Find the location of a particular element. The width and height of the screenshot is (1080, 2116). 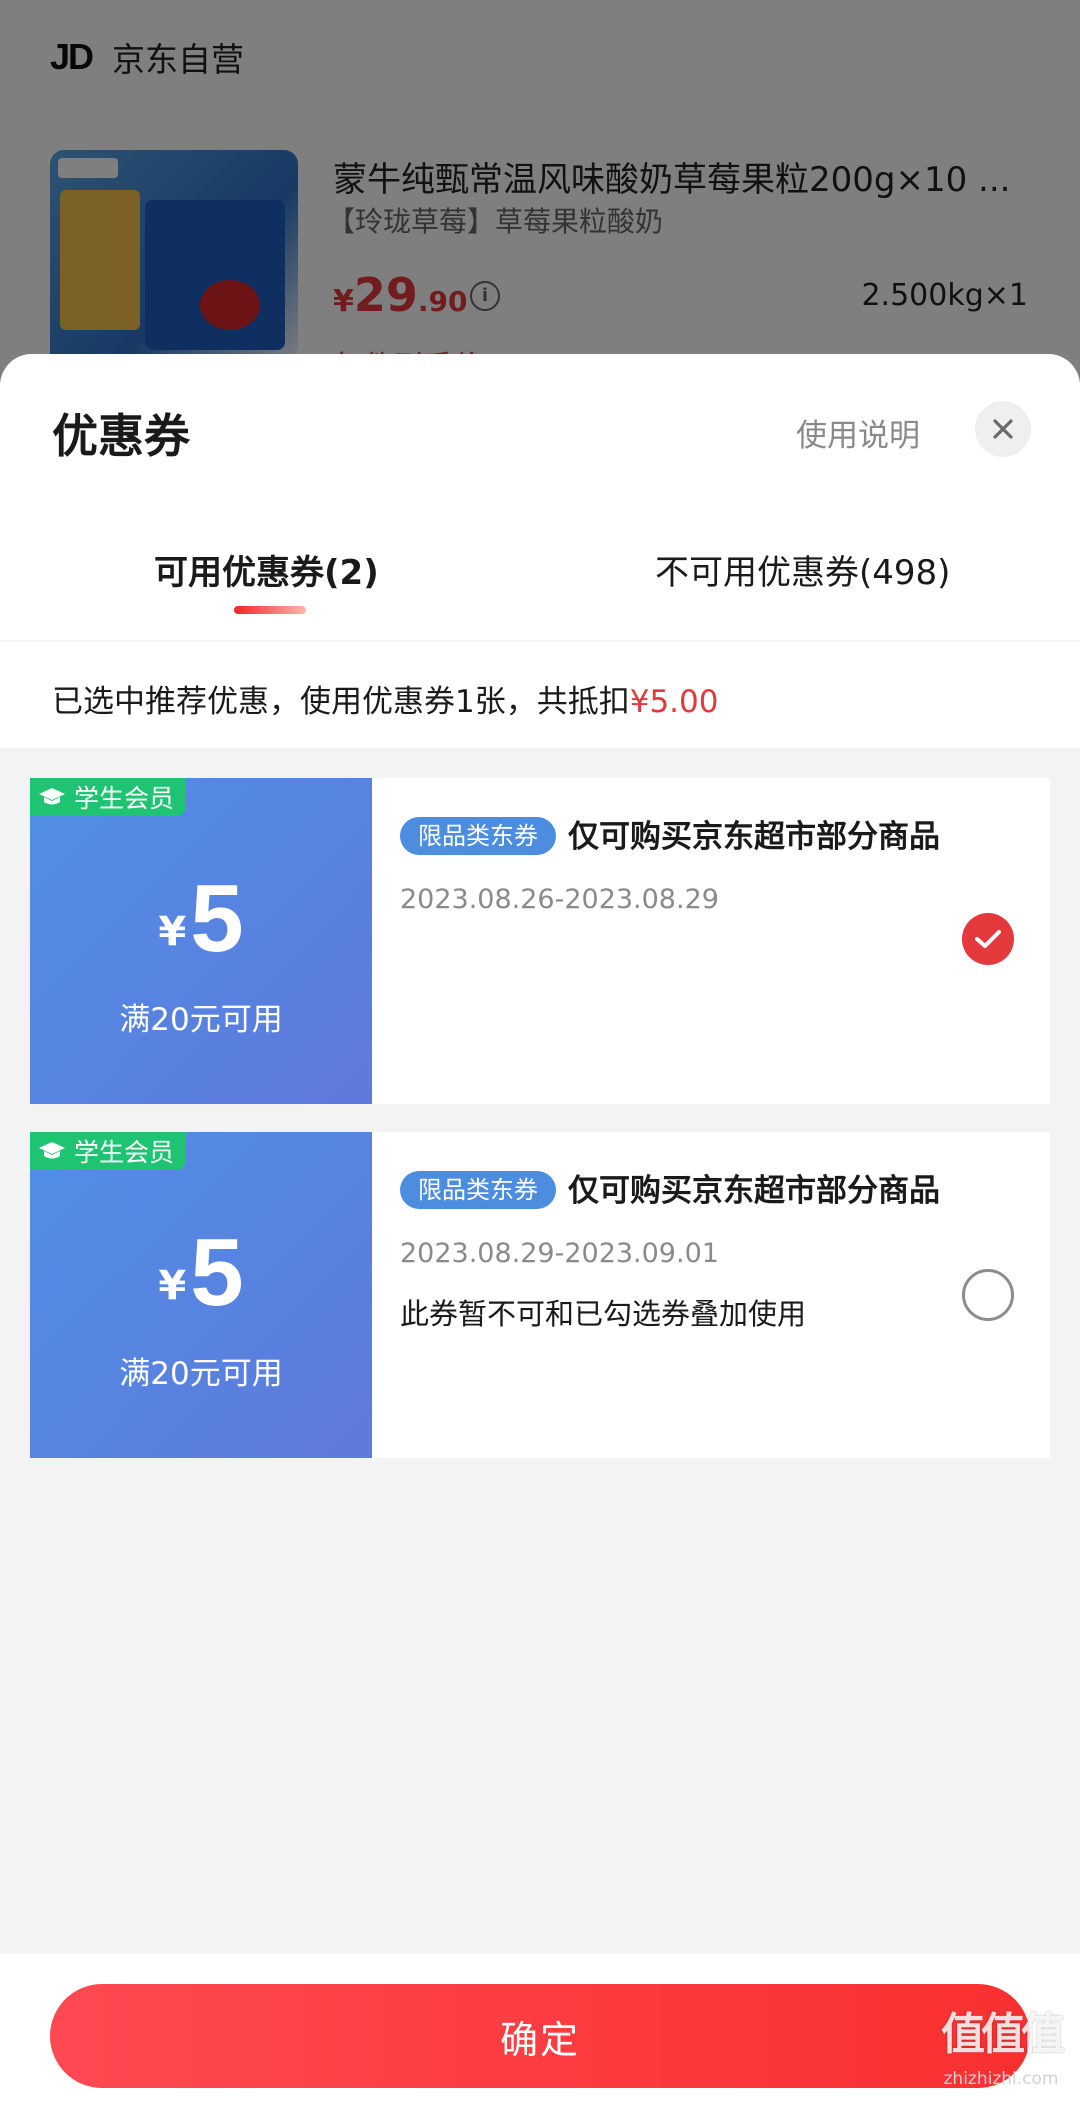

selection-summary: 已选中推荐优惠，使用优惠券1张，共抵扣¥5.00 is located at coordinates (540, 695).